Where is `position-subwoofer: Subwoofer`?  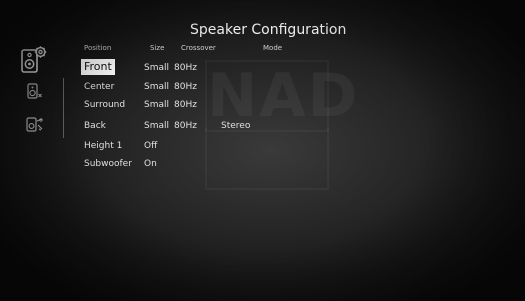 position-subwoofer: Subwoofer is located at coordinates (108, 164).